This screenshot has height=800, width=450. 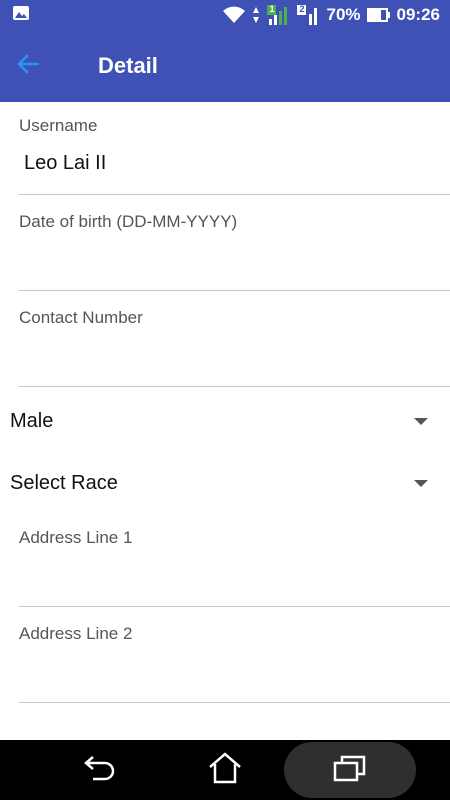 I want to click on dob-label: Date of birth (DD-MM-YYYY), so click(x=128, y=221).